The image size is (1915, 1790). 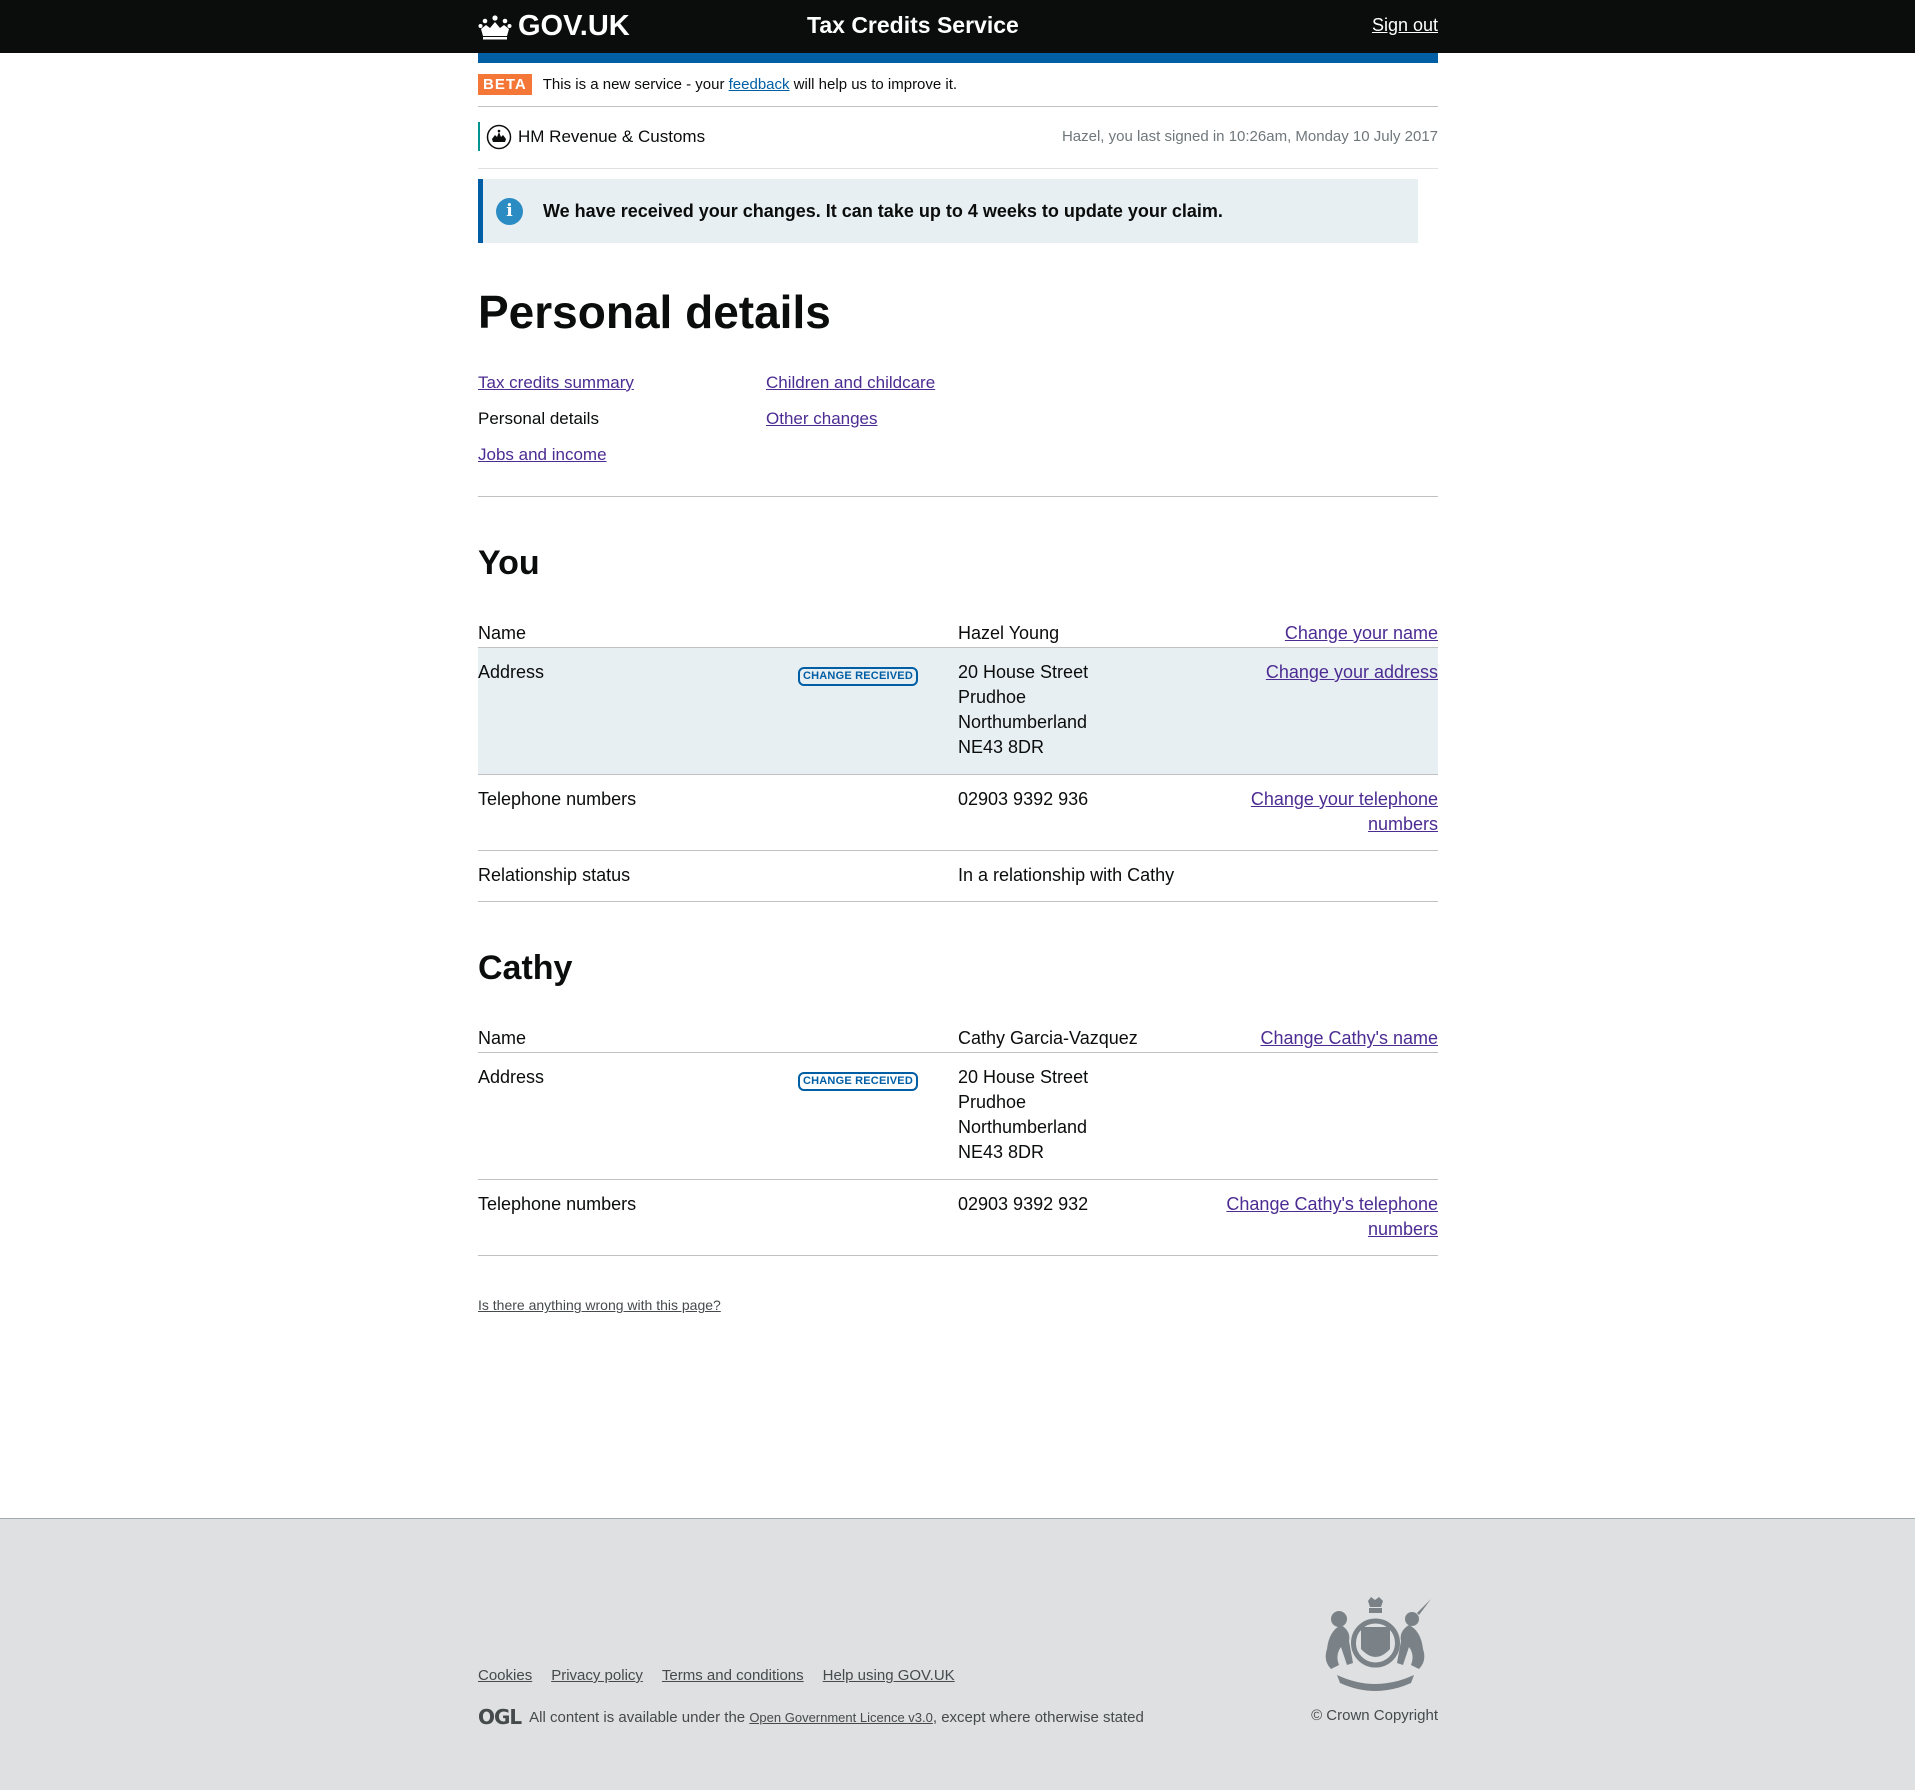 I want to click on global-header: GOV.UK Tax Credits Service Sign out, so click(x=957, y=26).